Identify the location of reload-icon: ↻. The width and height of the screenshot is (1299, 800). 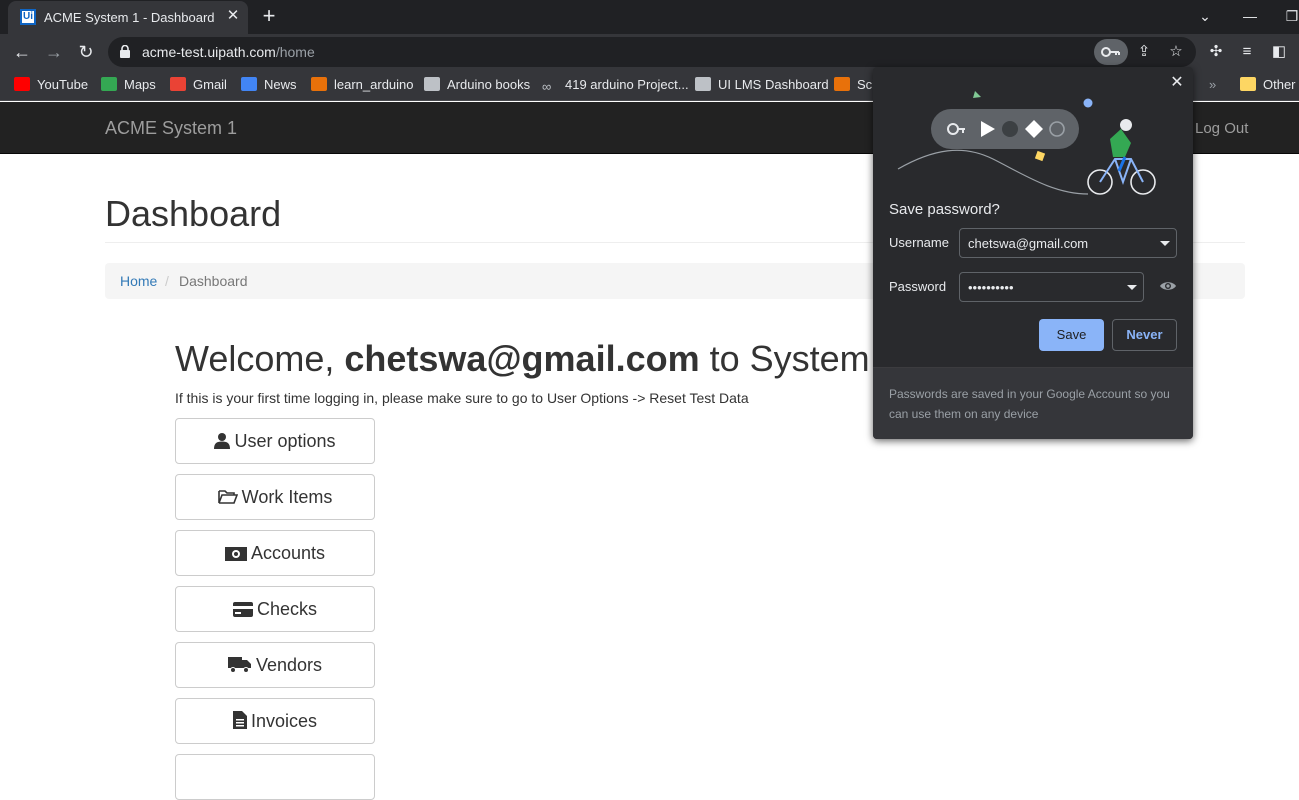
(86, 52).